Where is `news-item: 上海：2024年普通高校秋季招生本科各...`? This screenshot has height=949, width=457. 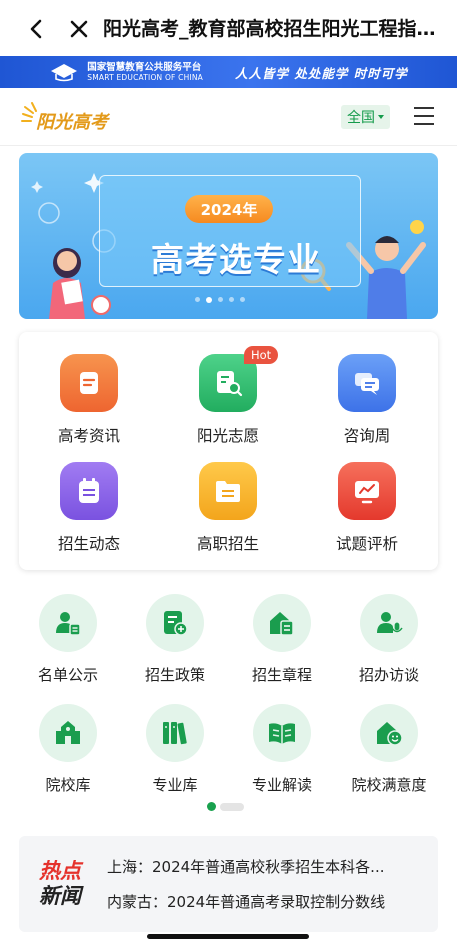 news-item: 上海：2024年普通高校秋季招生本科各... is located at coordinates (266, 866).